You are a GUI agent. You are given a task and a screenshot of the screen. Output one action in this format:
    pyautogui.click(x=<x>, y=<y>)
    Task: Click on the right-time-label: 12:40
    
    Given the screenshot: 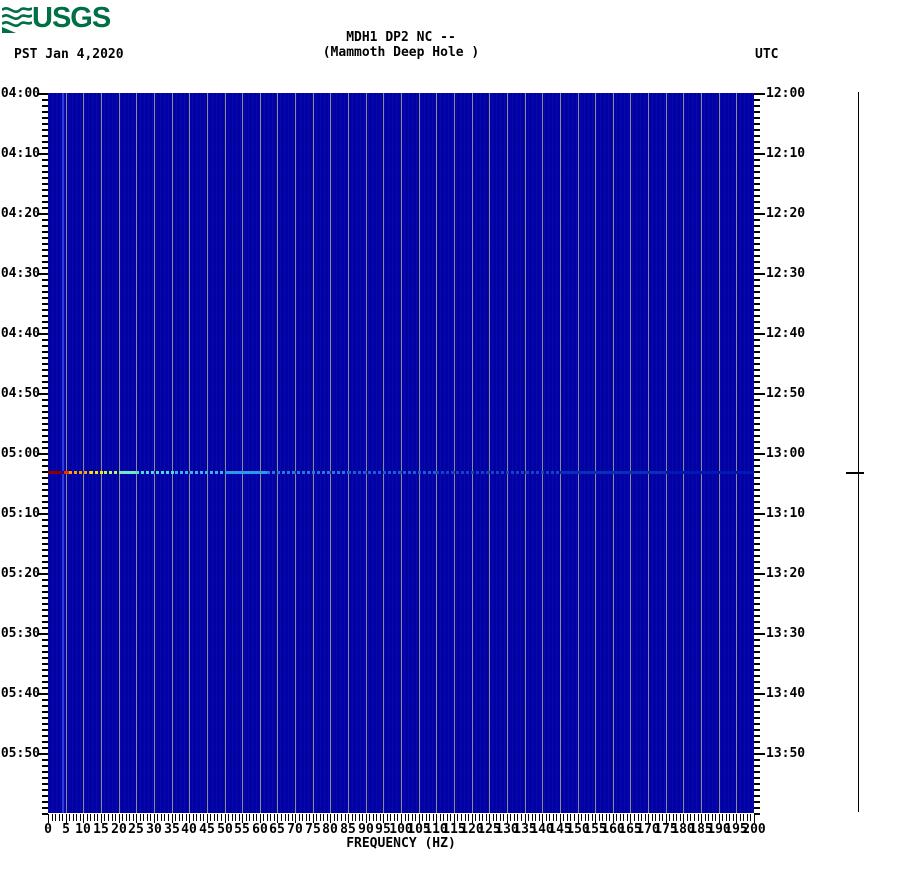 What is the action you would take?
    pyautogui.click(x=786, y=333)
    